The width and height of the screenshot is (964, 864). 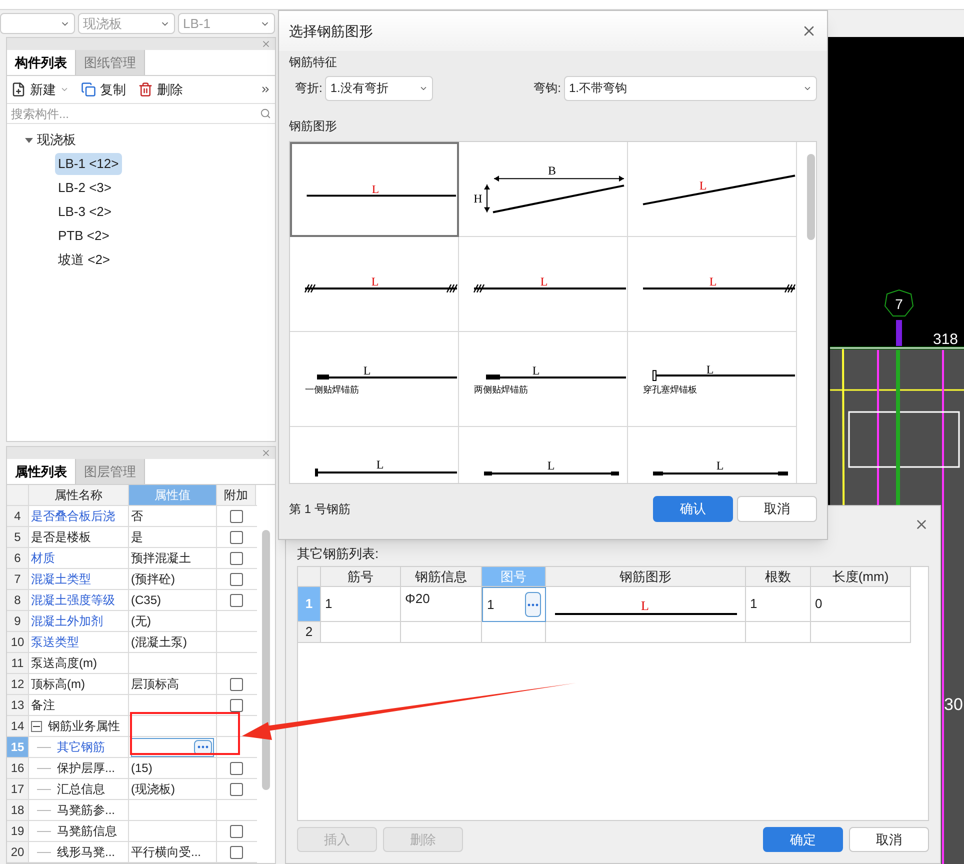 I want to click on axis-number: 7, so click(x=899, y=304).